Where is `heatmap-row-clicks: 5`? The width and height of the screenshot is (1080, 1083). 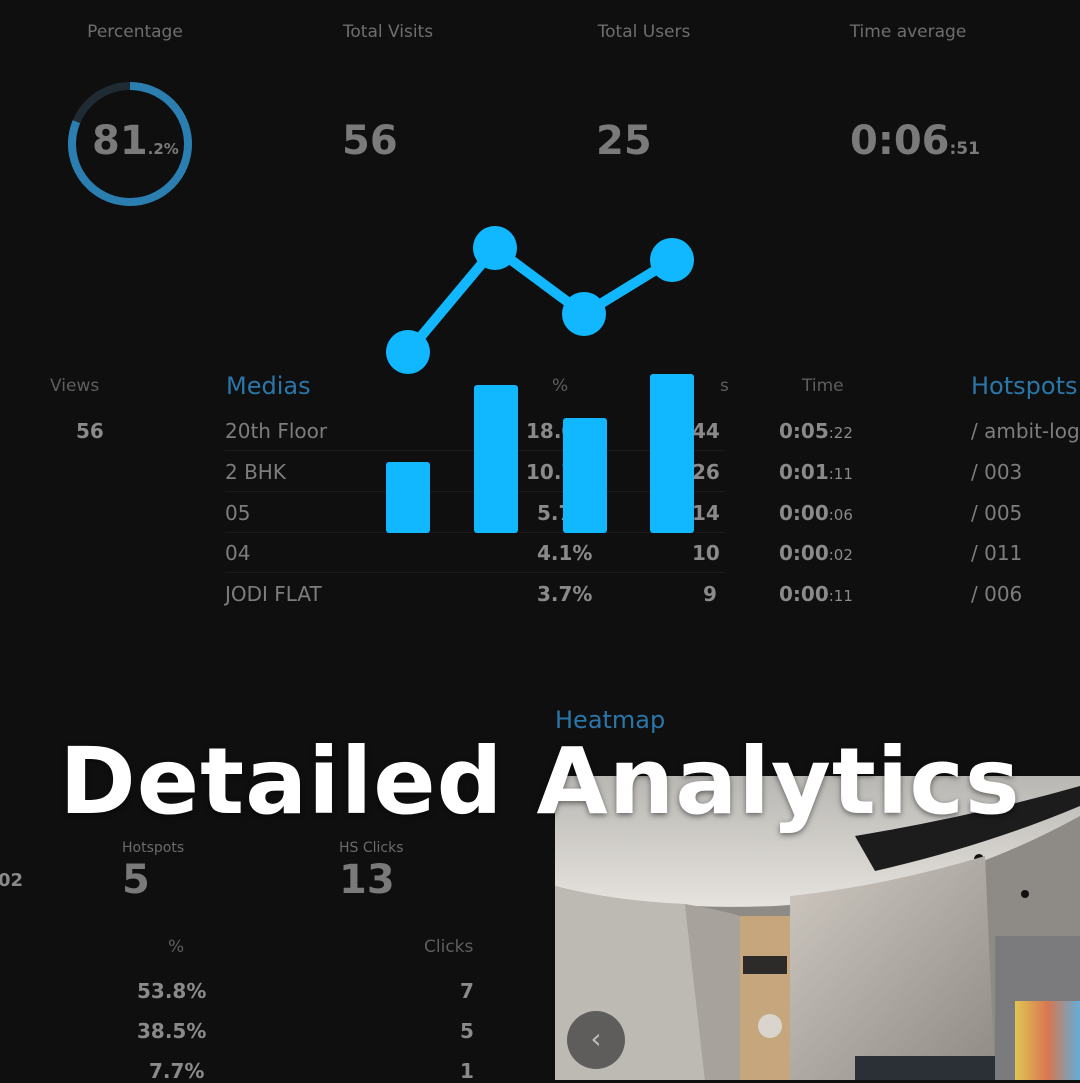
heatmap-row-clicks: 5 is located at coordinates (467, 1031).